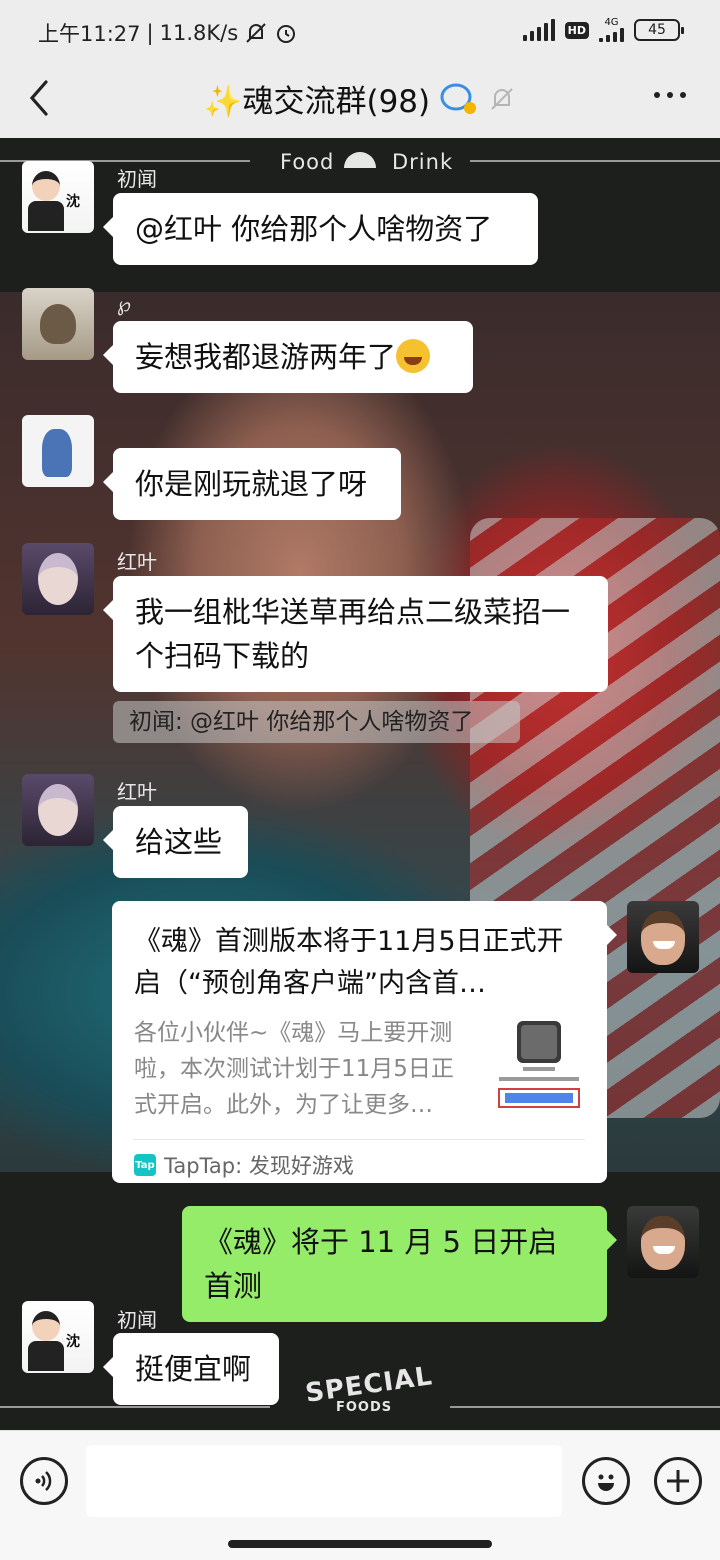 Image resolution: width=720 pixels, height=1560 pixels. I want to click on emoji-button, so click(606, 1481).